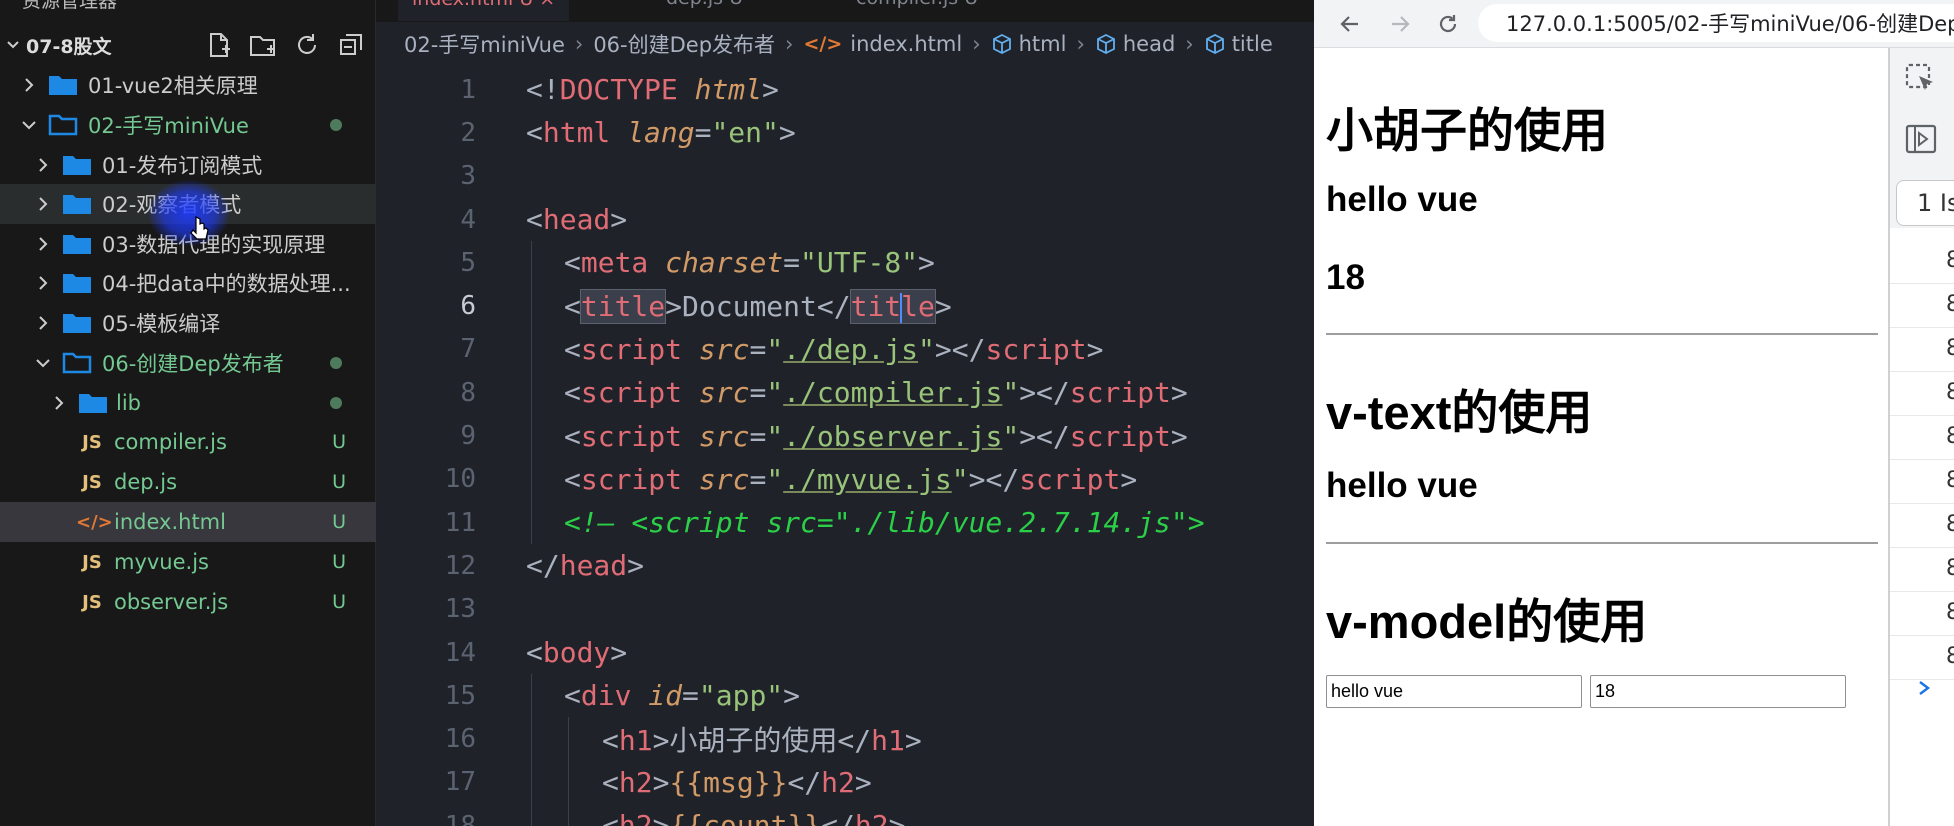  Describe the element at coordinates (1922, 262) in the screenshot. I see `devtools-row: 8` at that location.